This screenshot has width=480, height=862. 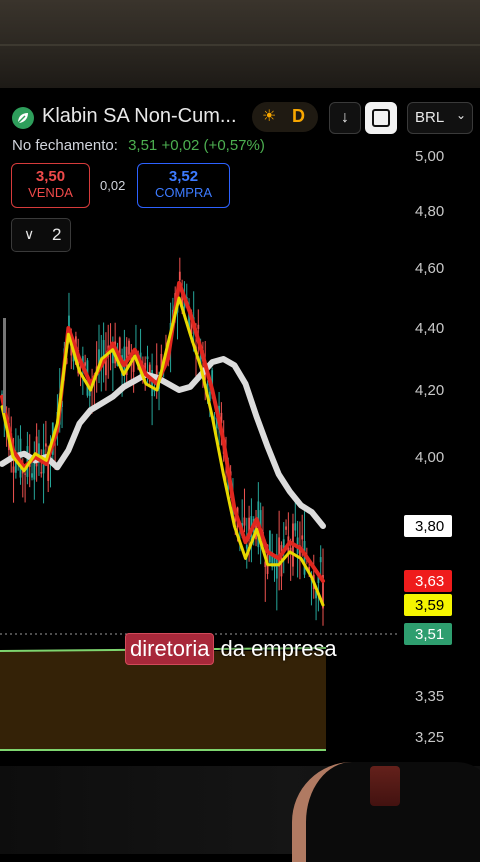 I want to click on leaf-logo-icon, so click(x=23, y=118).